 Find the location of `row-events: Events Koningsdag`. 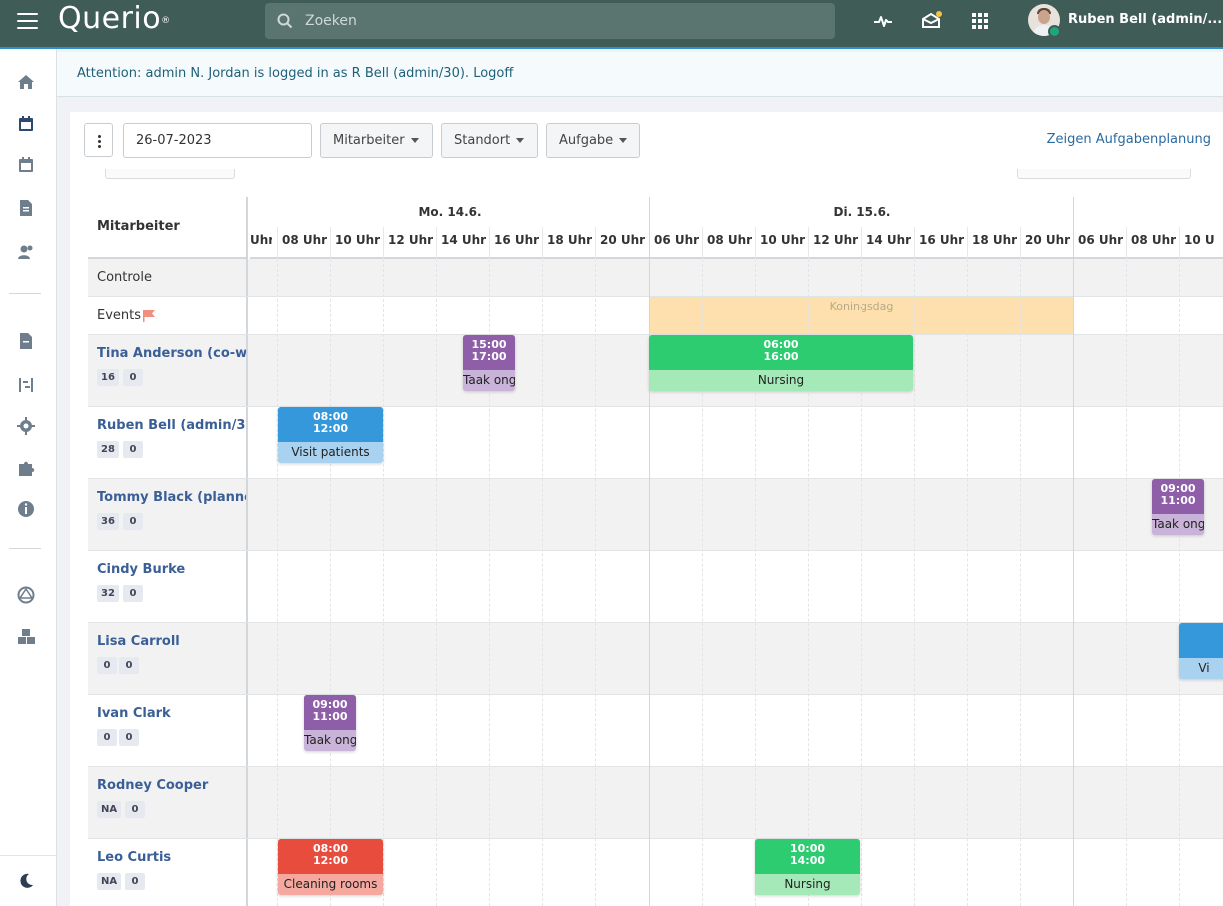

row-events: Events Koningsdag is located at coordinates (655, 316).